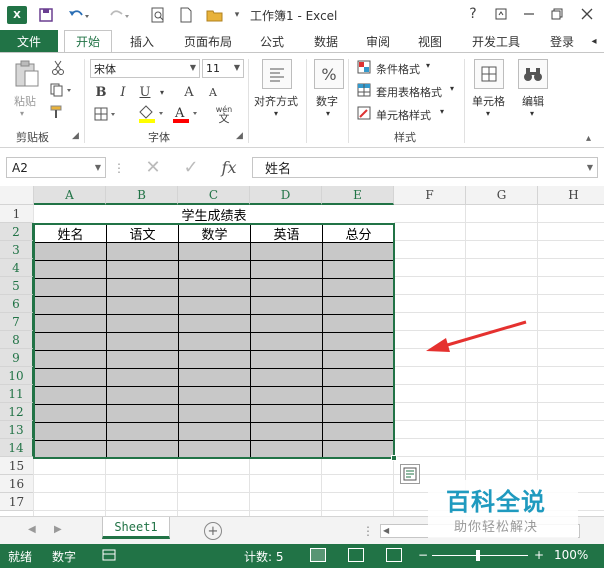 This screenshot has width=604, height=568. Describe the element at coordinates (75, 136) in the screenshot. I see `clipboard-launcher-icon: ◢` at that location.